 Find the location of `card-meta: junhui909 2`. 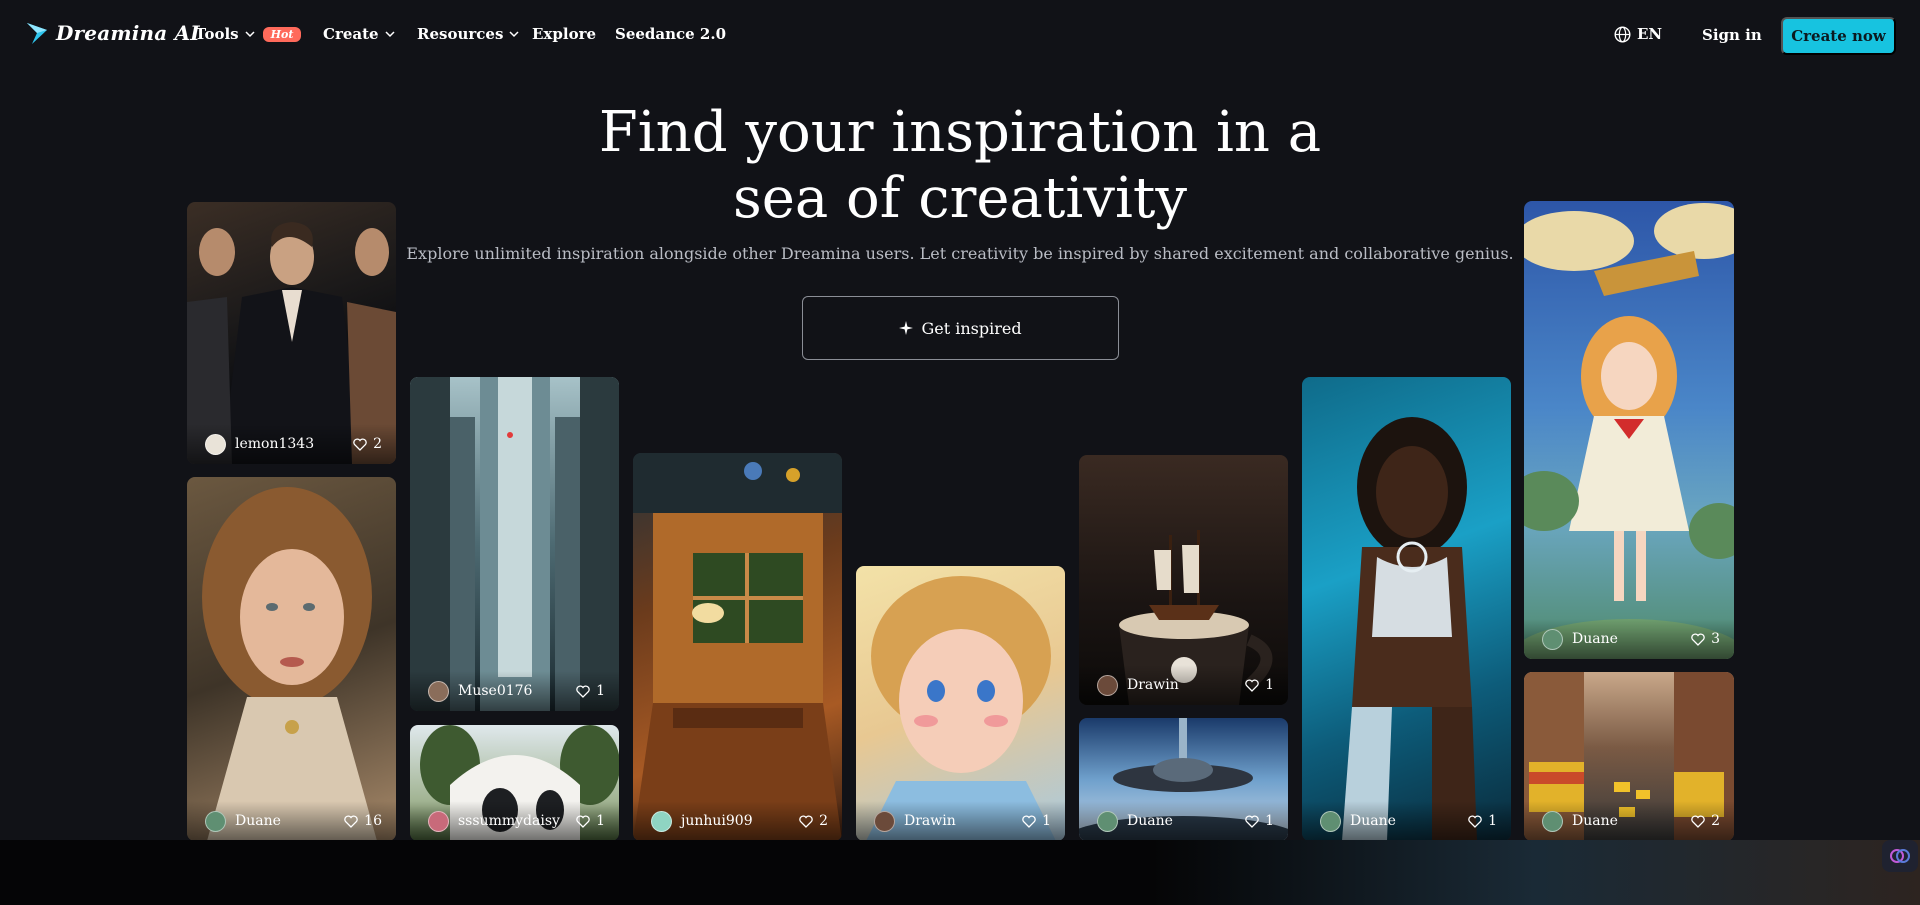

card-meta: junhui909 2 is located at coordinates (737, 821).